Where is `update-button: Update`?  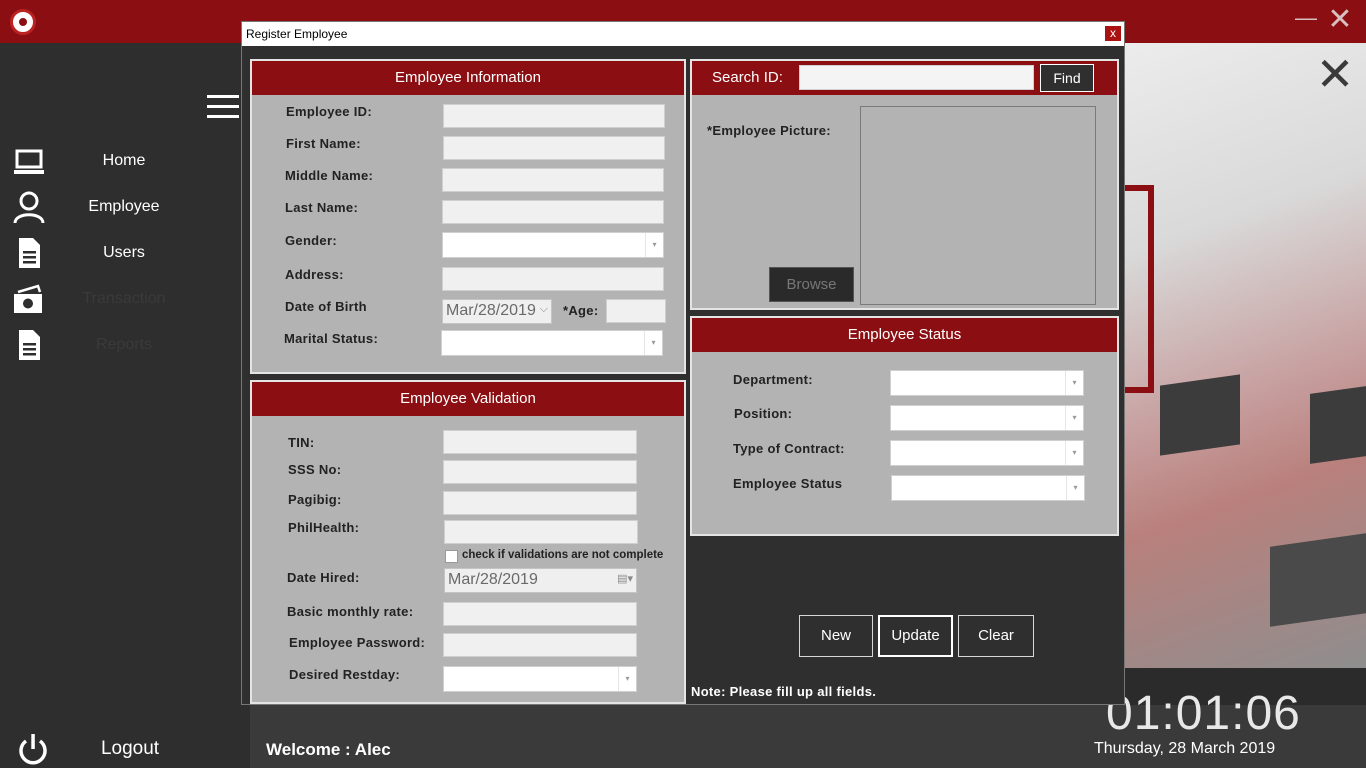 update-button: Update is located at coordinates (915, 636).